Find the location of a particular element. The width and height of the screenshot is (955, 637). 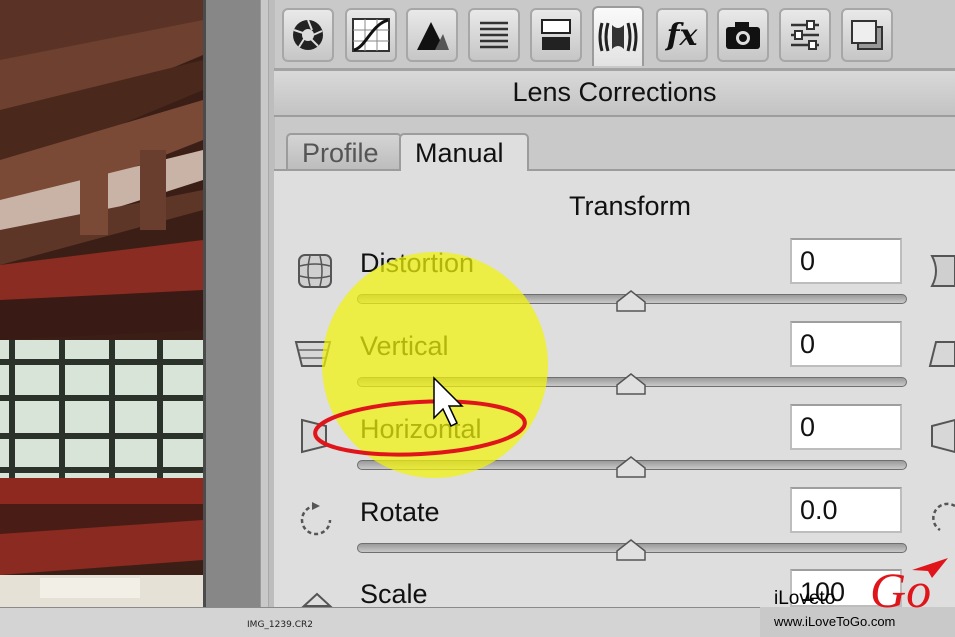

detail-icon is located at coordinates (433, 36).